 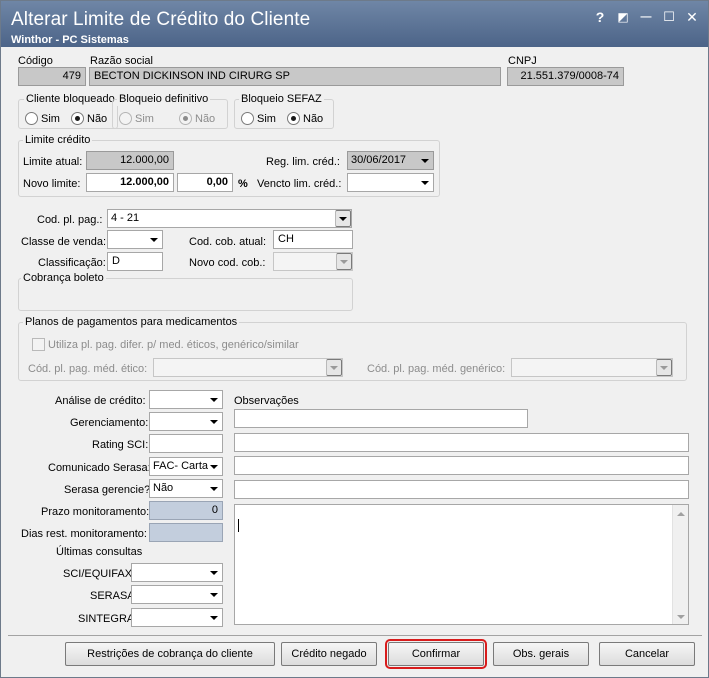 I want to click on observacoes-textarea, so click(x=461, y=564).